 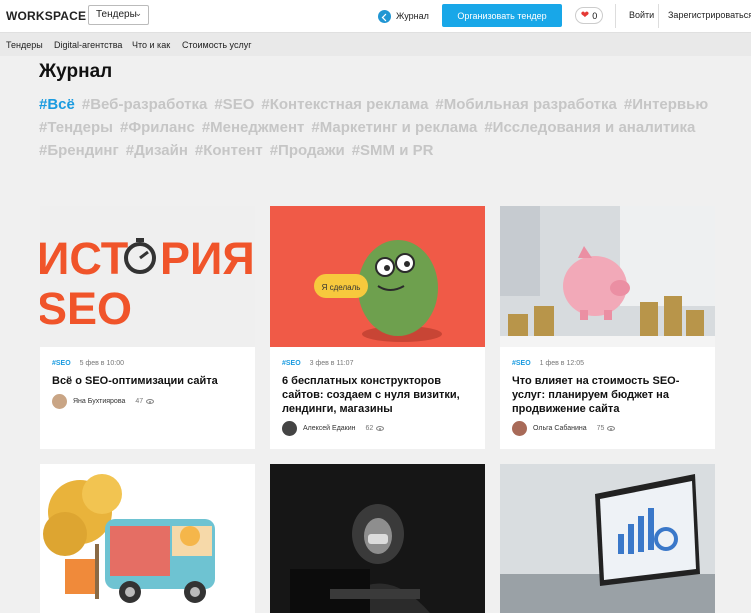 I want to click on article-date: 1 фев в 12:05, so click(x=561, y=363).